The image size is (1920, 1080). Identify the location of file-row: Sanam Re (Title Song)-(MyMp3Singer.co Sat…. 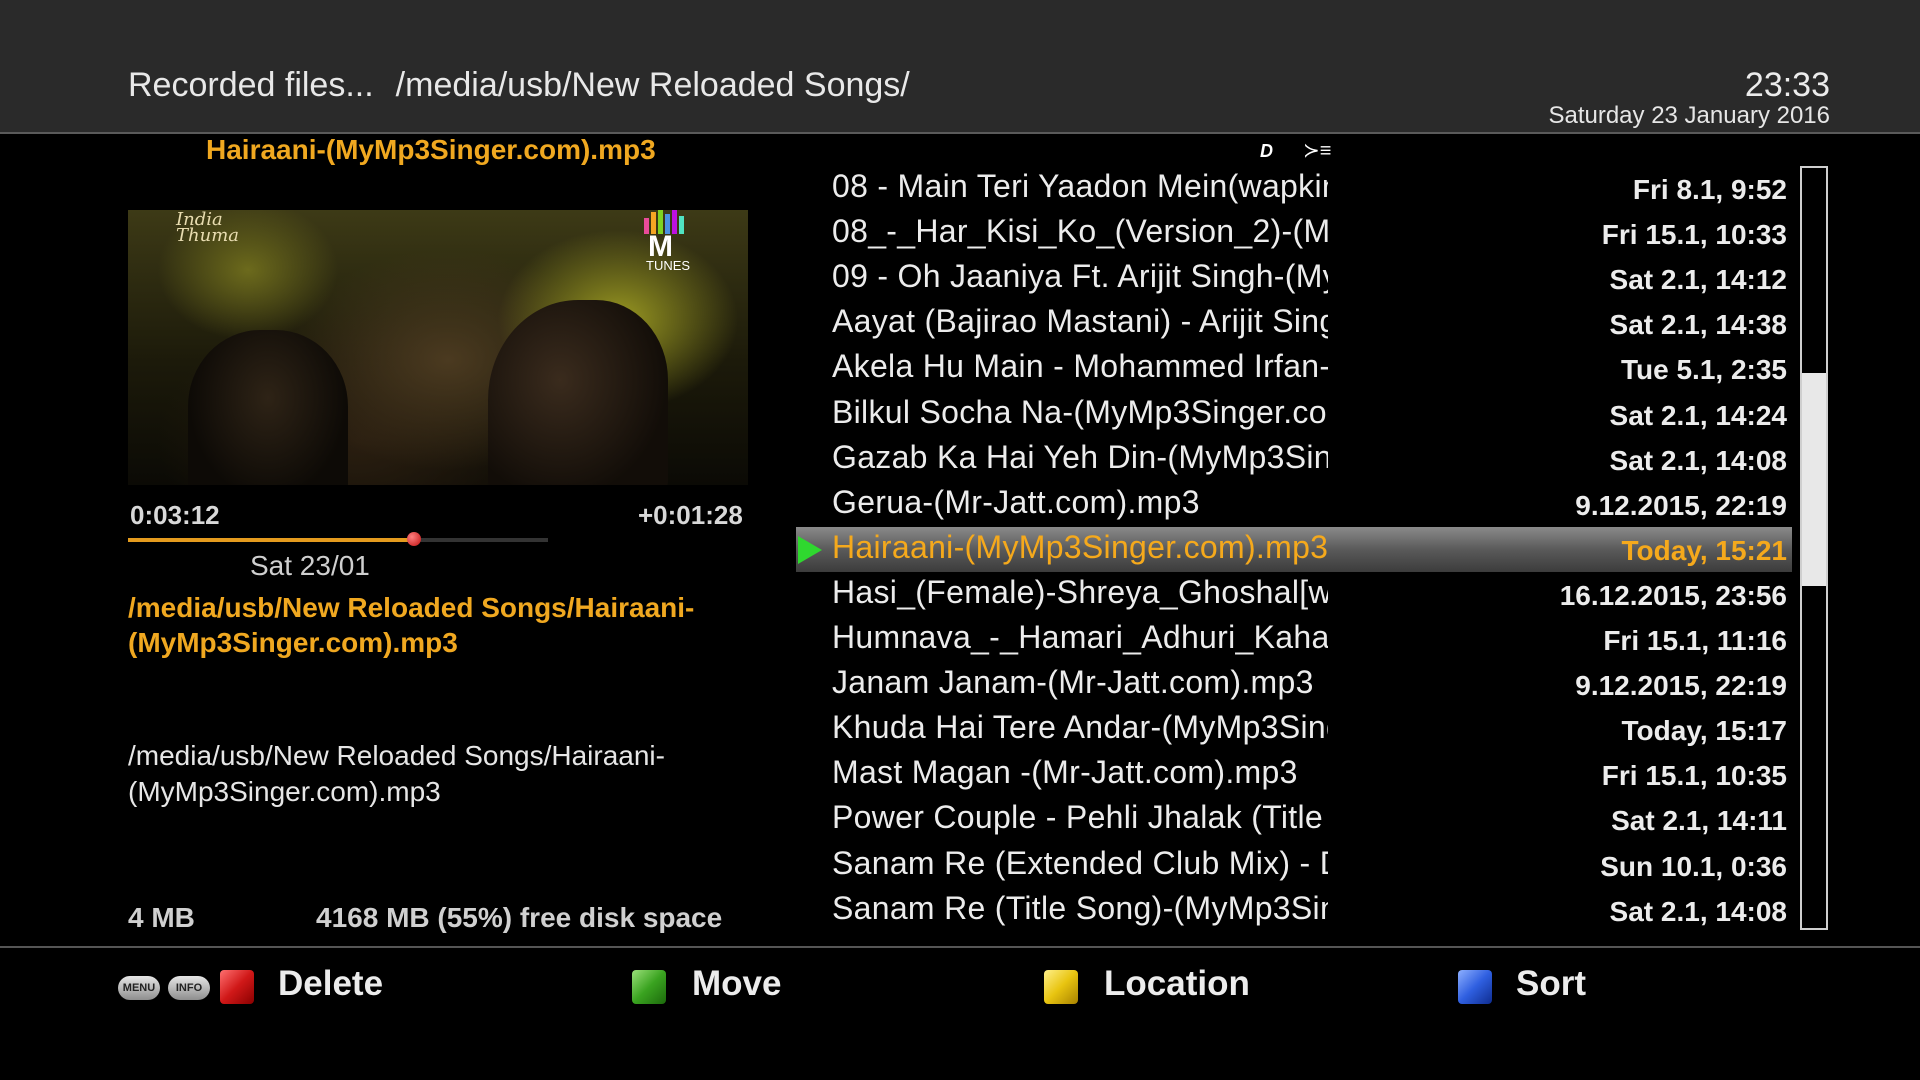
(1294, 910).